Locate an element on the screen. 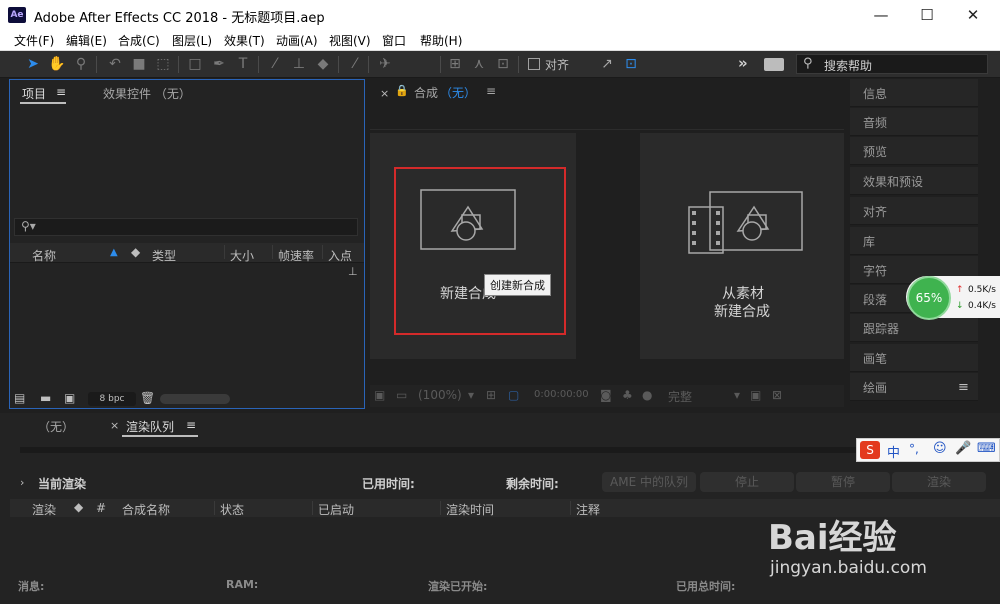 This screenshot has width=1000, height=604. menu-file: 文件(F) is located at coordinates (34, 40).